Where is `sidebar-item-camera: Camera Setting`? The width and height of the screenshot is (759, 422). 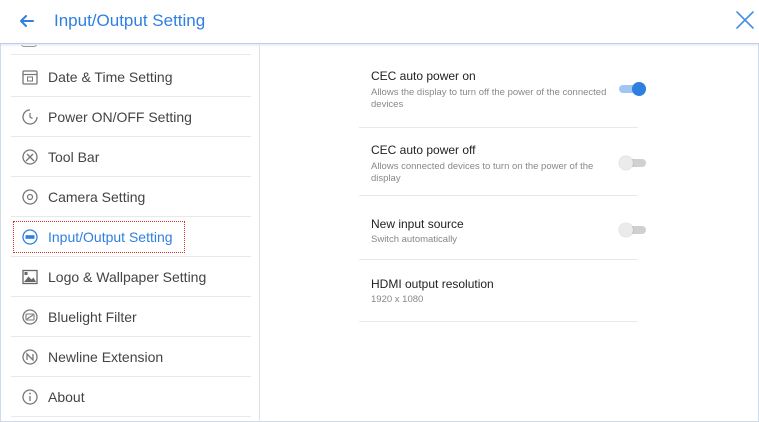 sidebar-item-camera: Camera Setting is located at coordinates (131, 197).